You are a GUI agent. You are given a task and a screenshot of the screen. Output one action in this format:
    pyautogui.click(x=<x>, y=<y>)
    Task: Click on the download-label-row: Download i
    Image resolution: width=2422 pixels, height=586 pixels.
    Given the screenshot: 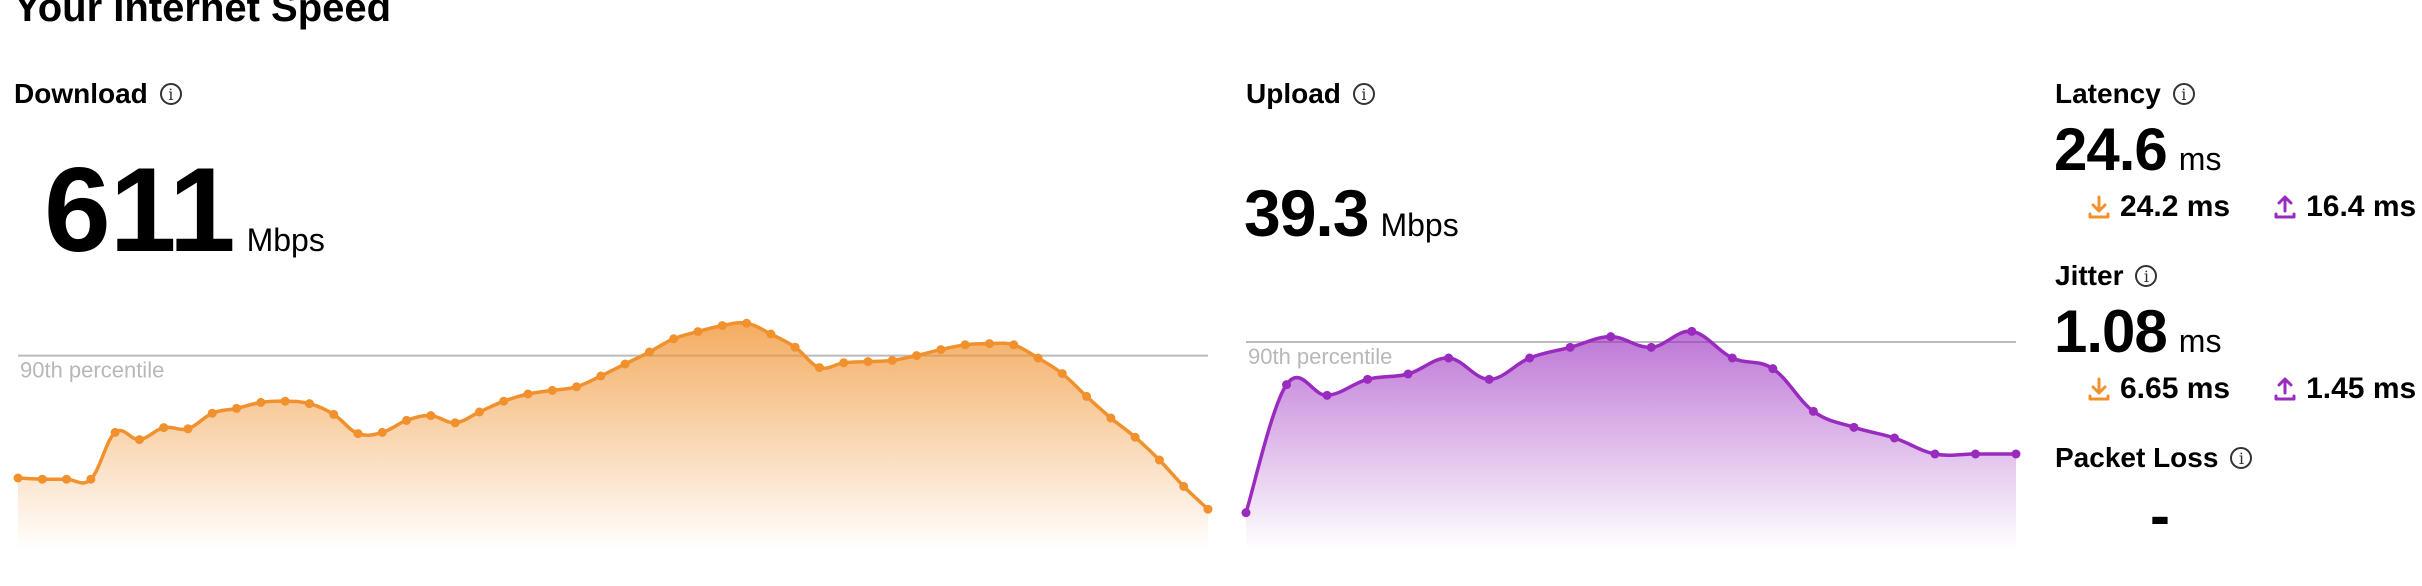 What is the action you would take?
    pyautogui.click(x=98, y=94)
    